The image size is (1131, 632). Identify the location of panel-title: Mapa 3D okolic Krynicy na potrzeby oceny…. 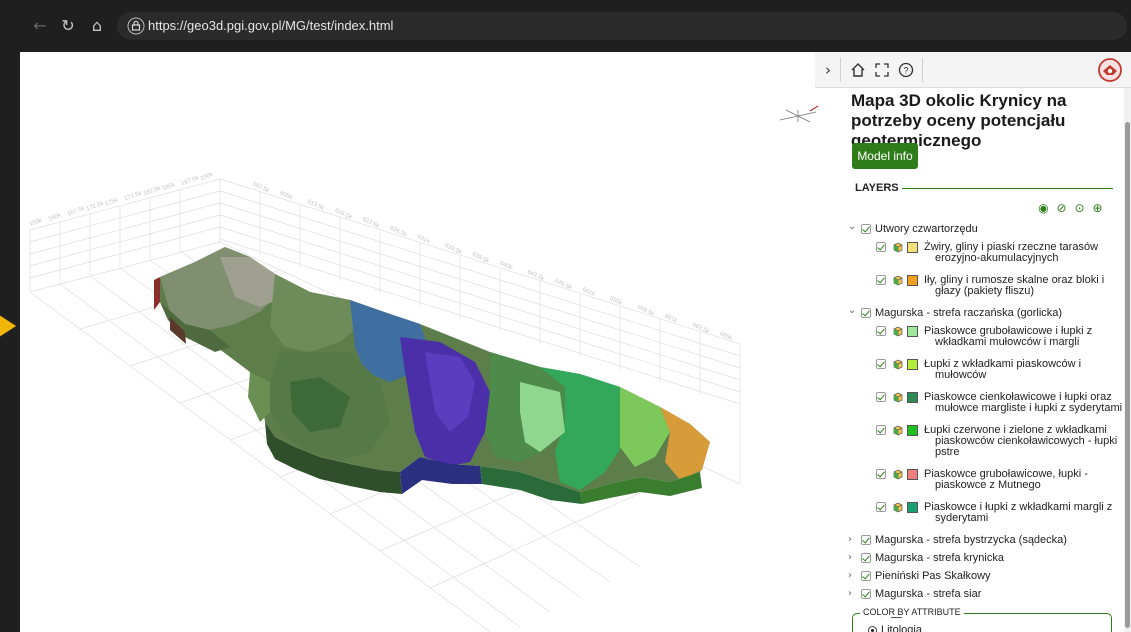
(959, 120).